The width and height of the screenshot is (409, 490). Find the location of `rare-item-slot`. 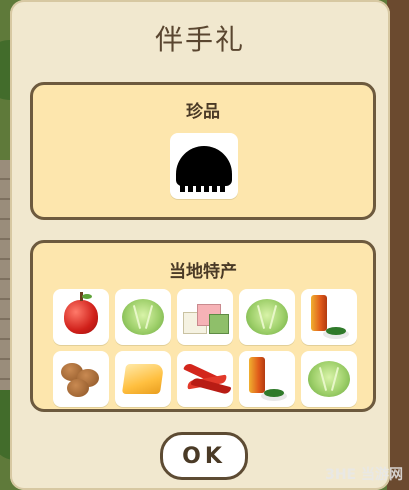

rare-item-slot is located at coordinates (204, 166).